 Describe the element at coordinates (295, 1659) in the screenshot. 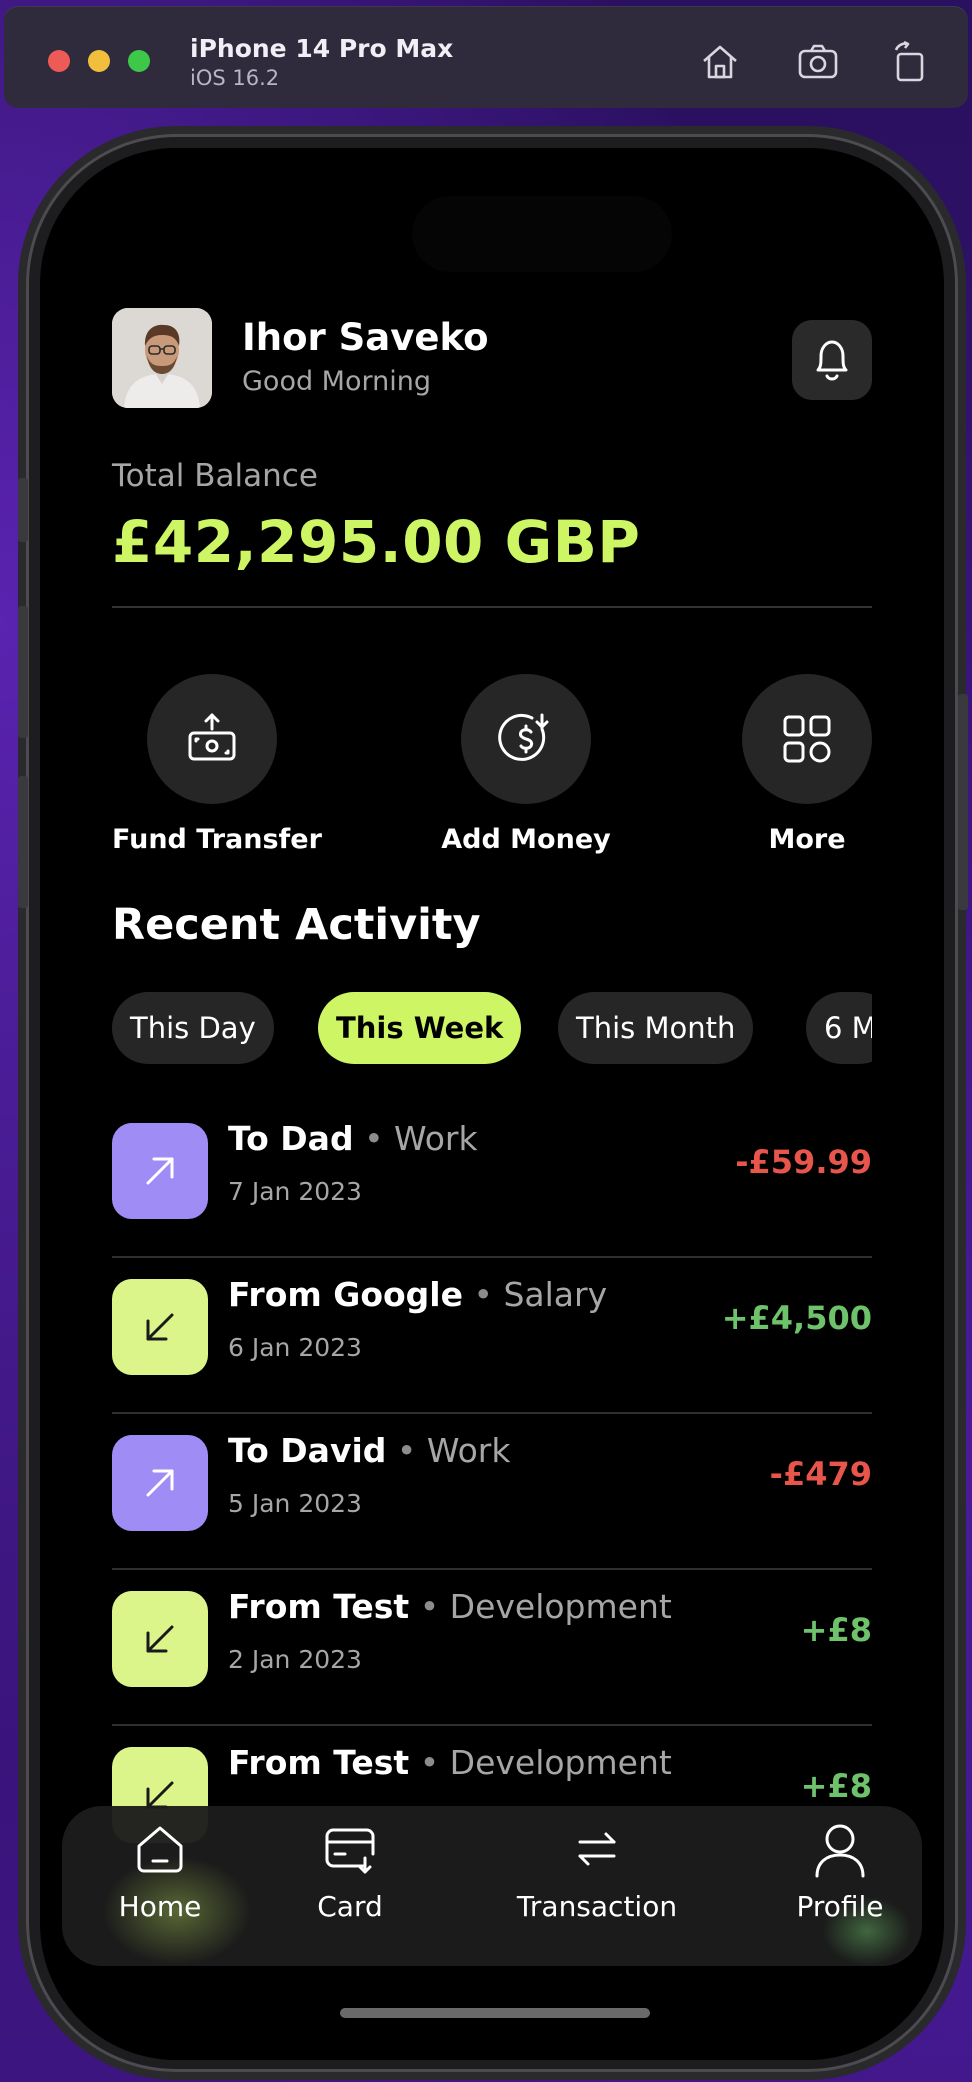

I see `transaction-date: 2 Jan 2023` at that location.